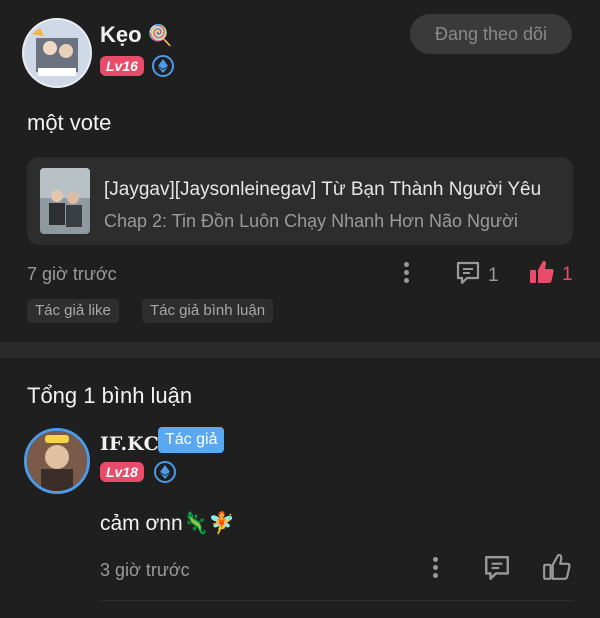 This screenshot has height=618, width=600. What do you see at coordinates (121, 34) in the screenshot?
I see `author-name-text: Kẹo` at bounding box center [121, 34].